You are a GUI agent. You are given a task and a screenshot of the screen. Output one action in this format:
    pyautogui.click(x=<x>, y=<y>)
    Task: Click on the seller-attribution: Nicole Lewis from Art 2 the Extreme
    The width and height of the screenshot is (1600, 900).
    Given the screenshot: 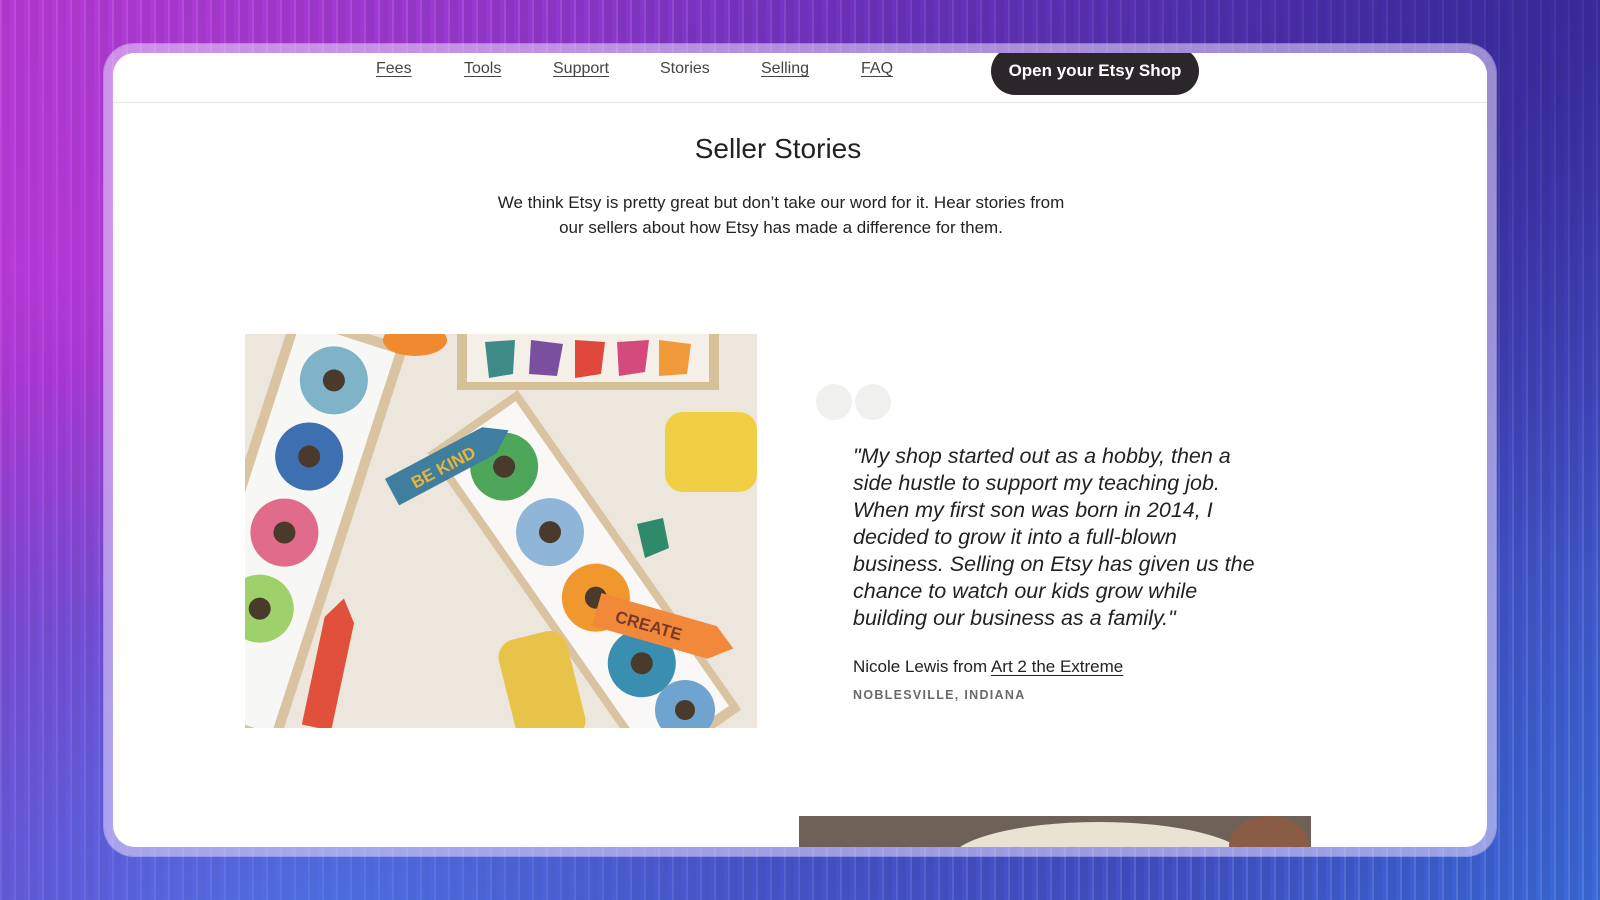 What is the action you would take?
    pyautogui.click(x=988, y=667)
    